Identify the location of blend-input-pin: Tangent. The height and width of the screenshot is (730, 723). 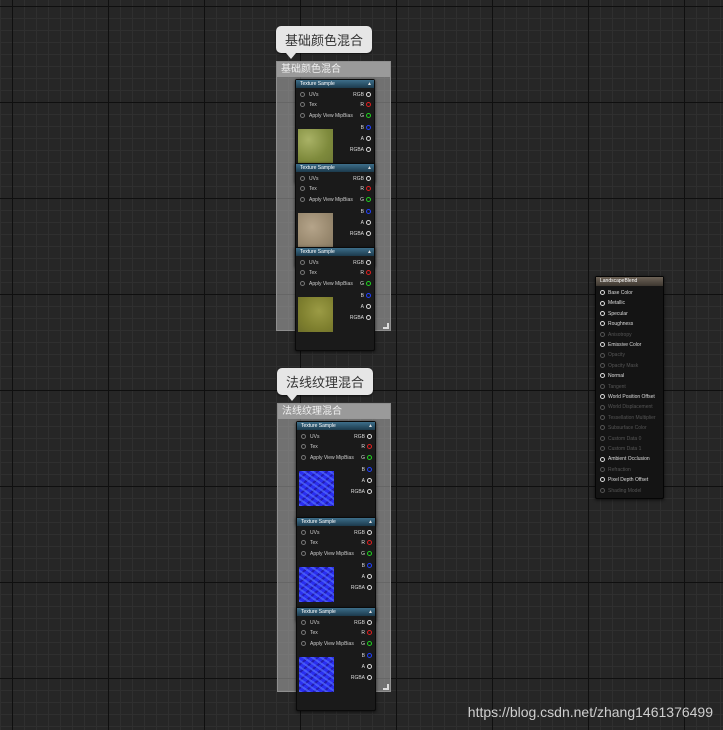
(613, 387).